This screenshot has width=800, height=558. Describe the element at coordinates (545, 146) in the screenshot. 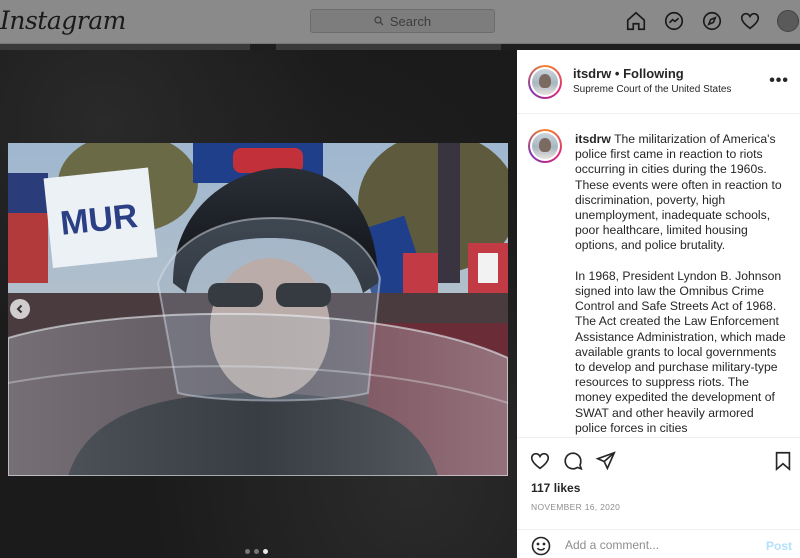

I see `caption-author-avatar` at that location.